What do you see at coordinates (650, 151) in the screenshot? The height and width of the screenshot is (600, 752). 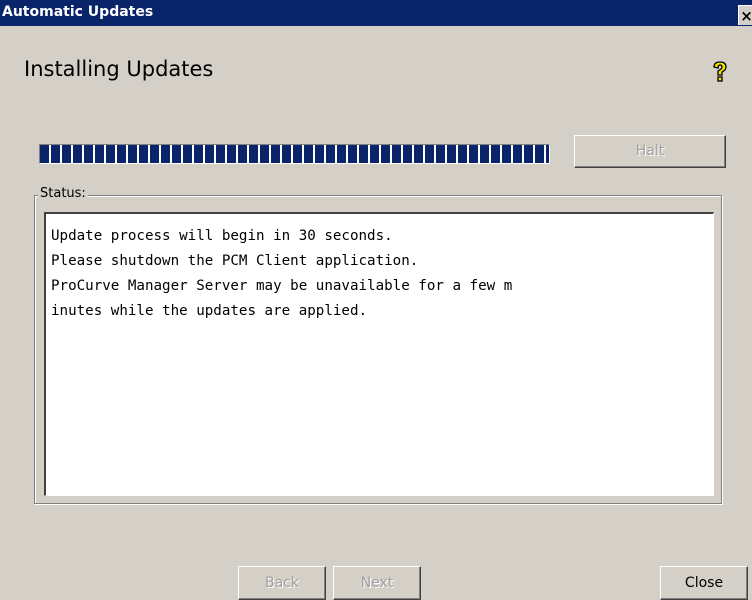 I see `halt-button: Halt` at bounding box center [650, 151].